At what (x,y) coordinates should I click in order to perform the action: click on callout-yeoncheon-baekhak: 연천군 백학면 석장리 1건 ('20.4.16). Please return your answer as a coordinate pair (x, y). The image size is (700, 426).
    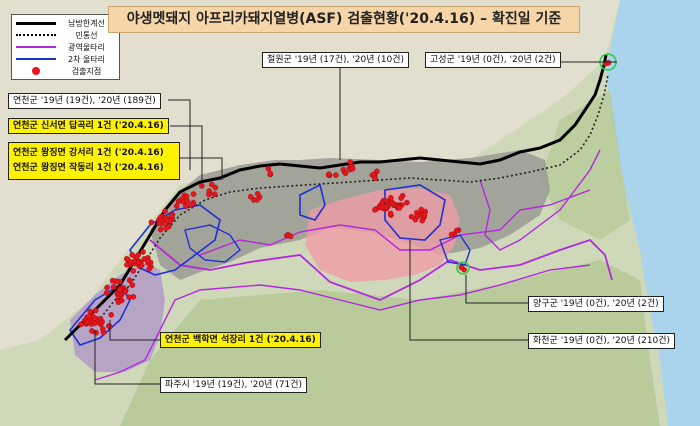
    Looking at the image, I should click on (240, 340).